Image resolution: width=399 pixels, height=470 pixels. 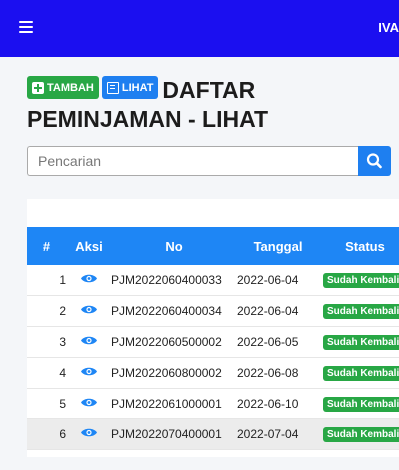 What do you see at coordinates (49, 342) in the screenshot?
I see `row-number: 3` at bounding box center [49, 342].